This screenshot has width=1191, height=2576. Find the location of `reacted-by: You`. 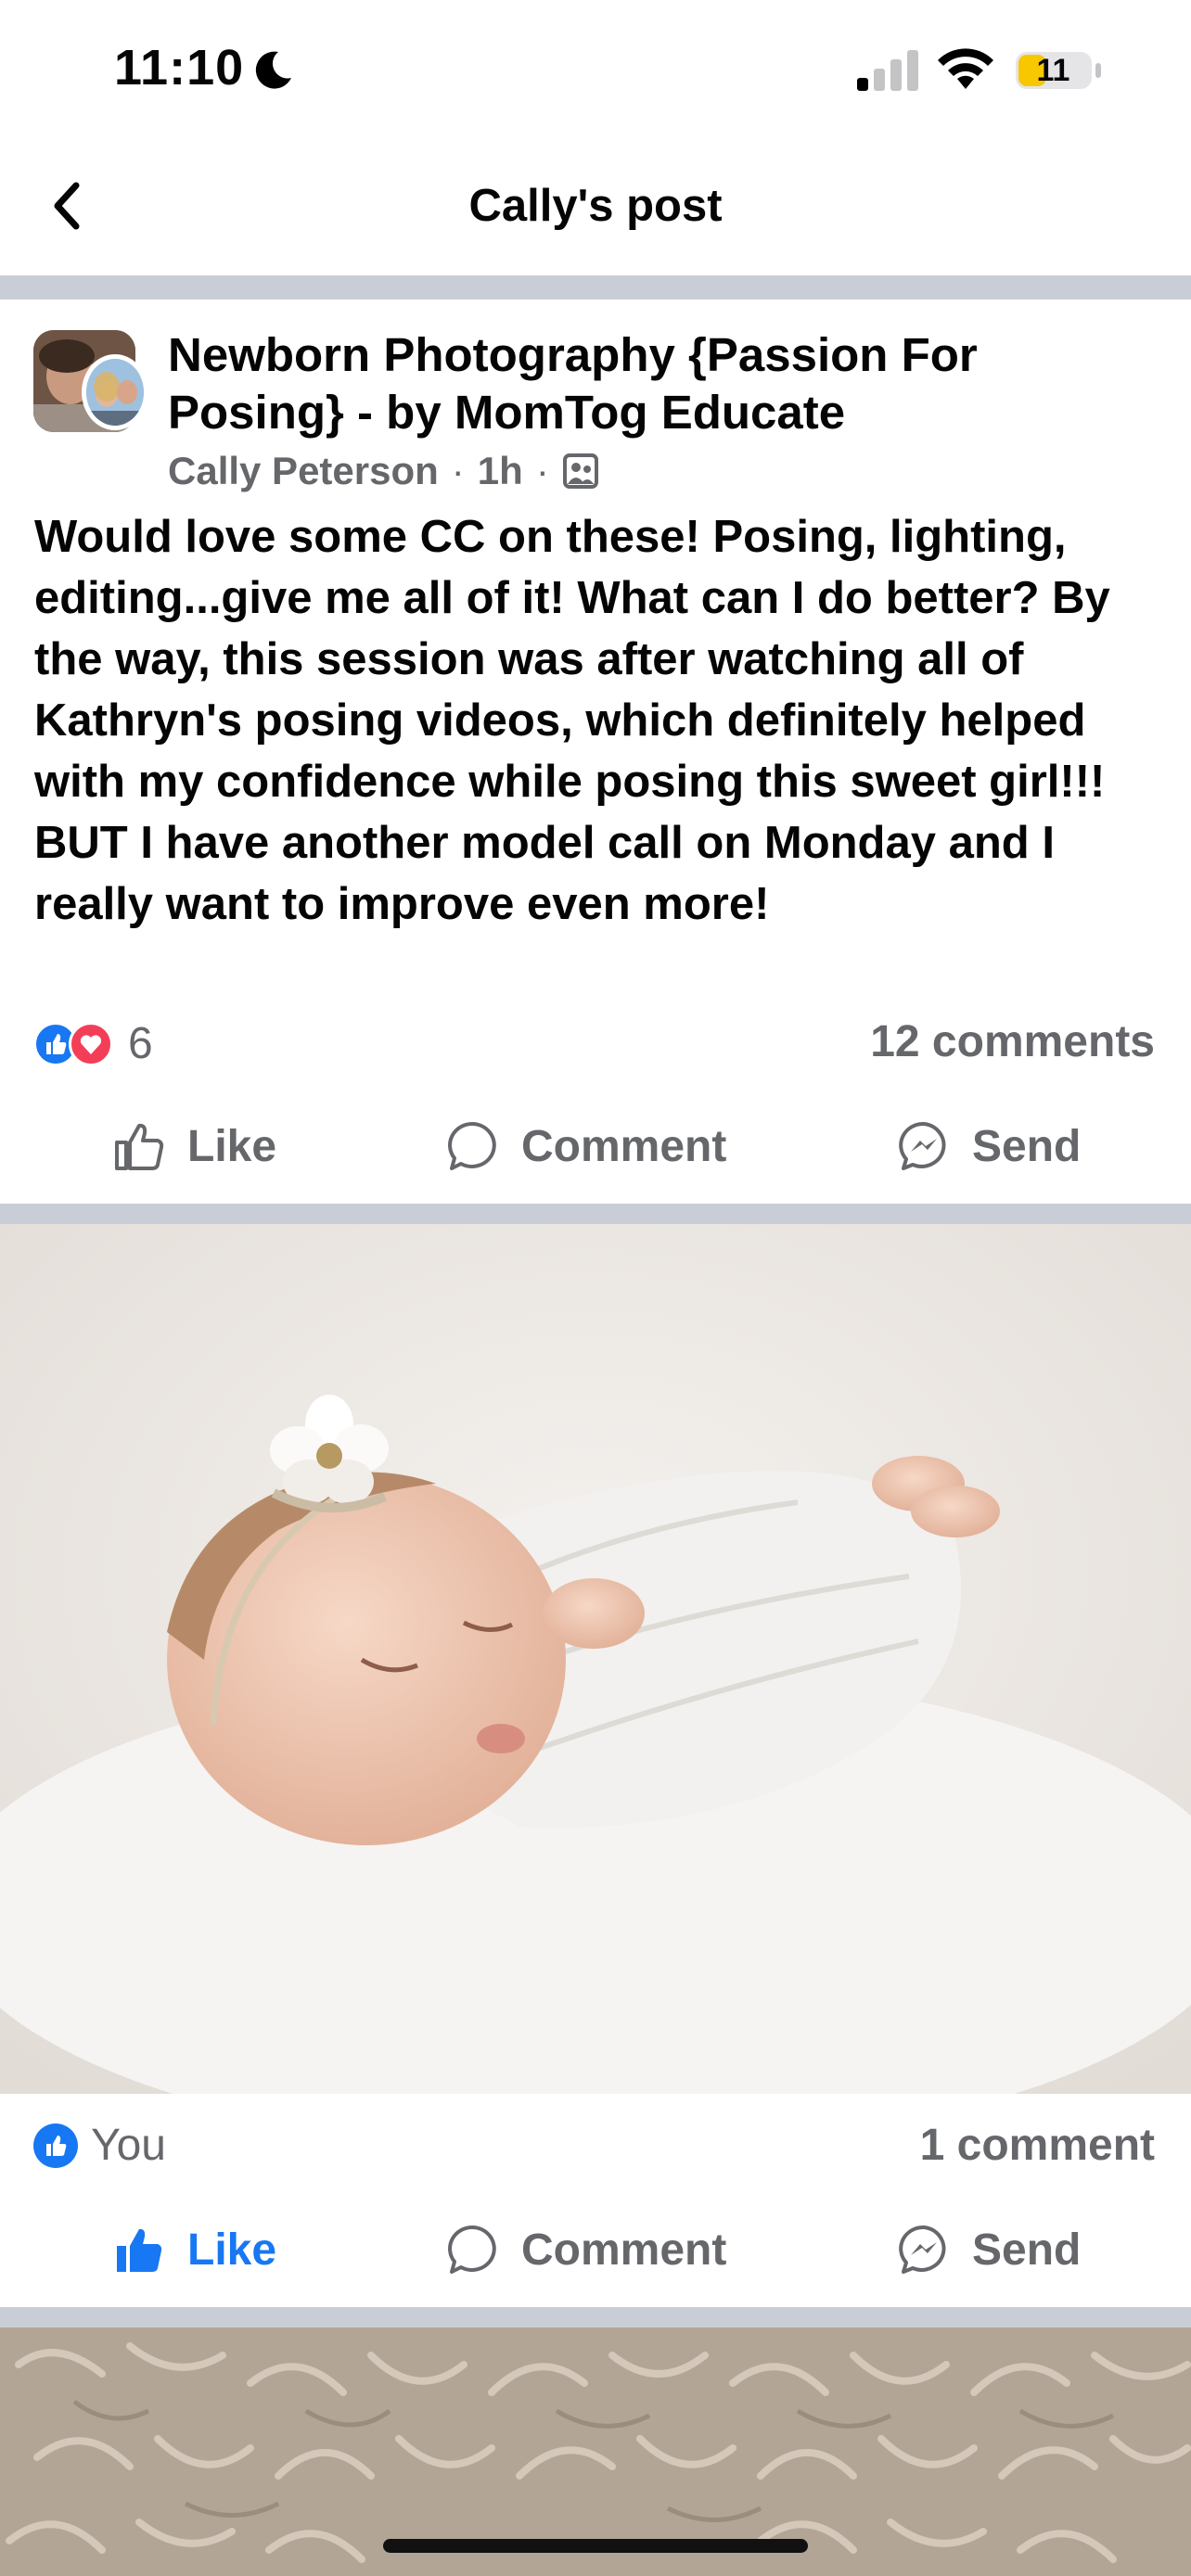

reacted-by: You is located at coordinates (128, 2145).